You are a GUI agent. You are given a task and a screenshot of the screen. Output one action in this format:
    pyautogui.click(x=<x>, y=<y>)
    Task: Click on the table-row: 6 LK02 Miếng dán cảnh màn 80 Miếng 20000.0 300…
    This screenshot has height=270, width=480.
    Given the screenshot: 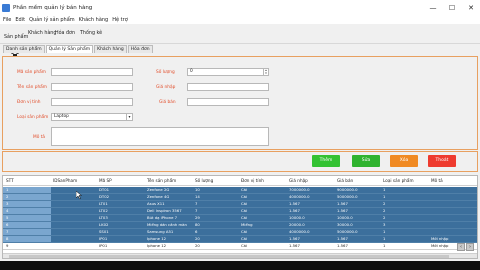 What is the action you would take?
    pyautogui.click(x=240, y=225)
    